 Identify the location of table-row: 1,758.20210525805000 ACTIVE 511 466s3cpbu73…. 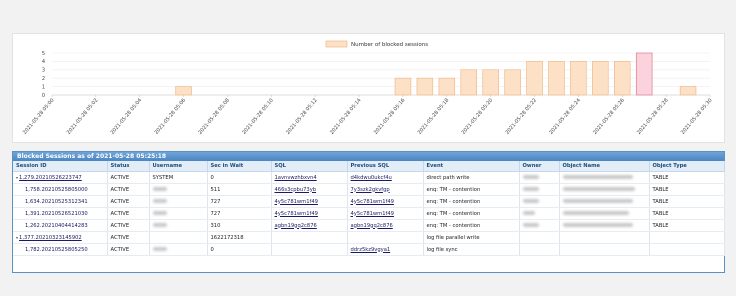
(369, 189).